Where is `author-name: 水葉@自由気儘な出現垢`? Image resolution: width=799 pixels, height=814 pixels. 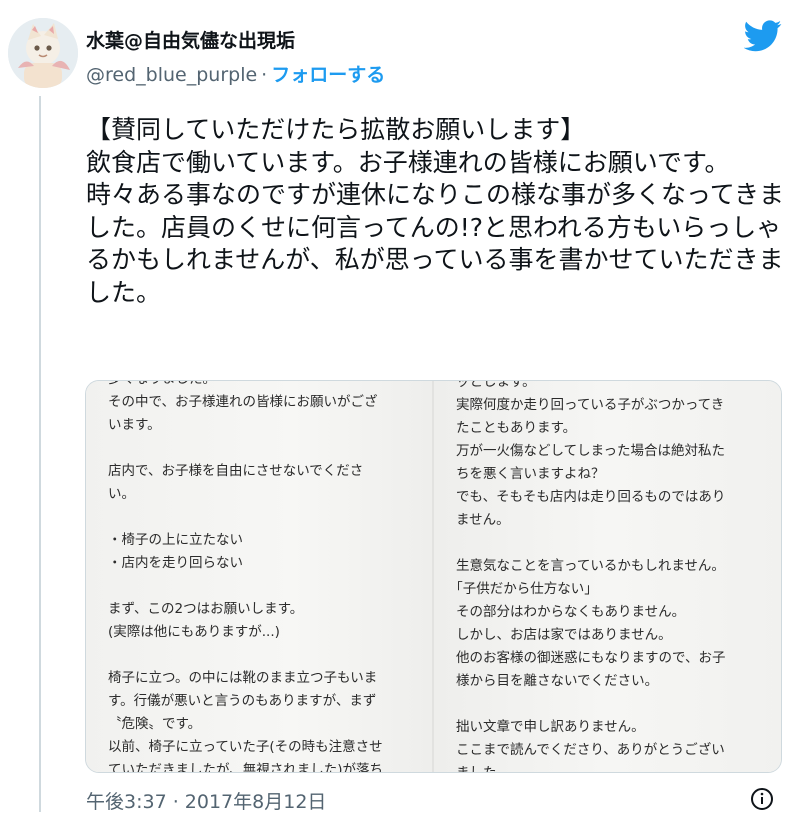
author-name: 水葉@自由気儘な出現垢 is located at coordinates (190, 39).